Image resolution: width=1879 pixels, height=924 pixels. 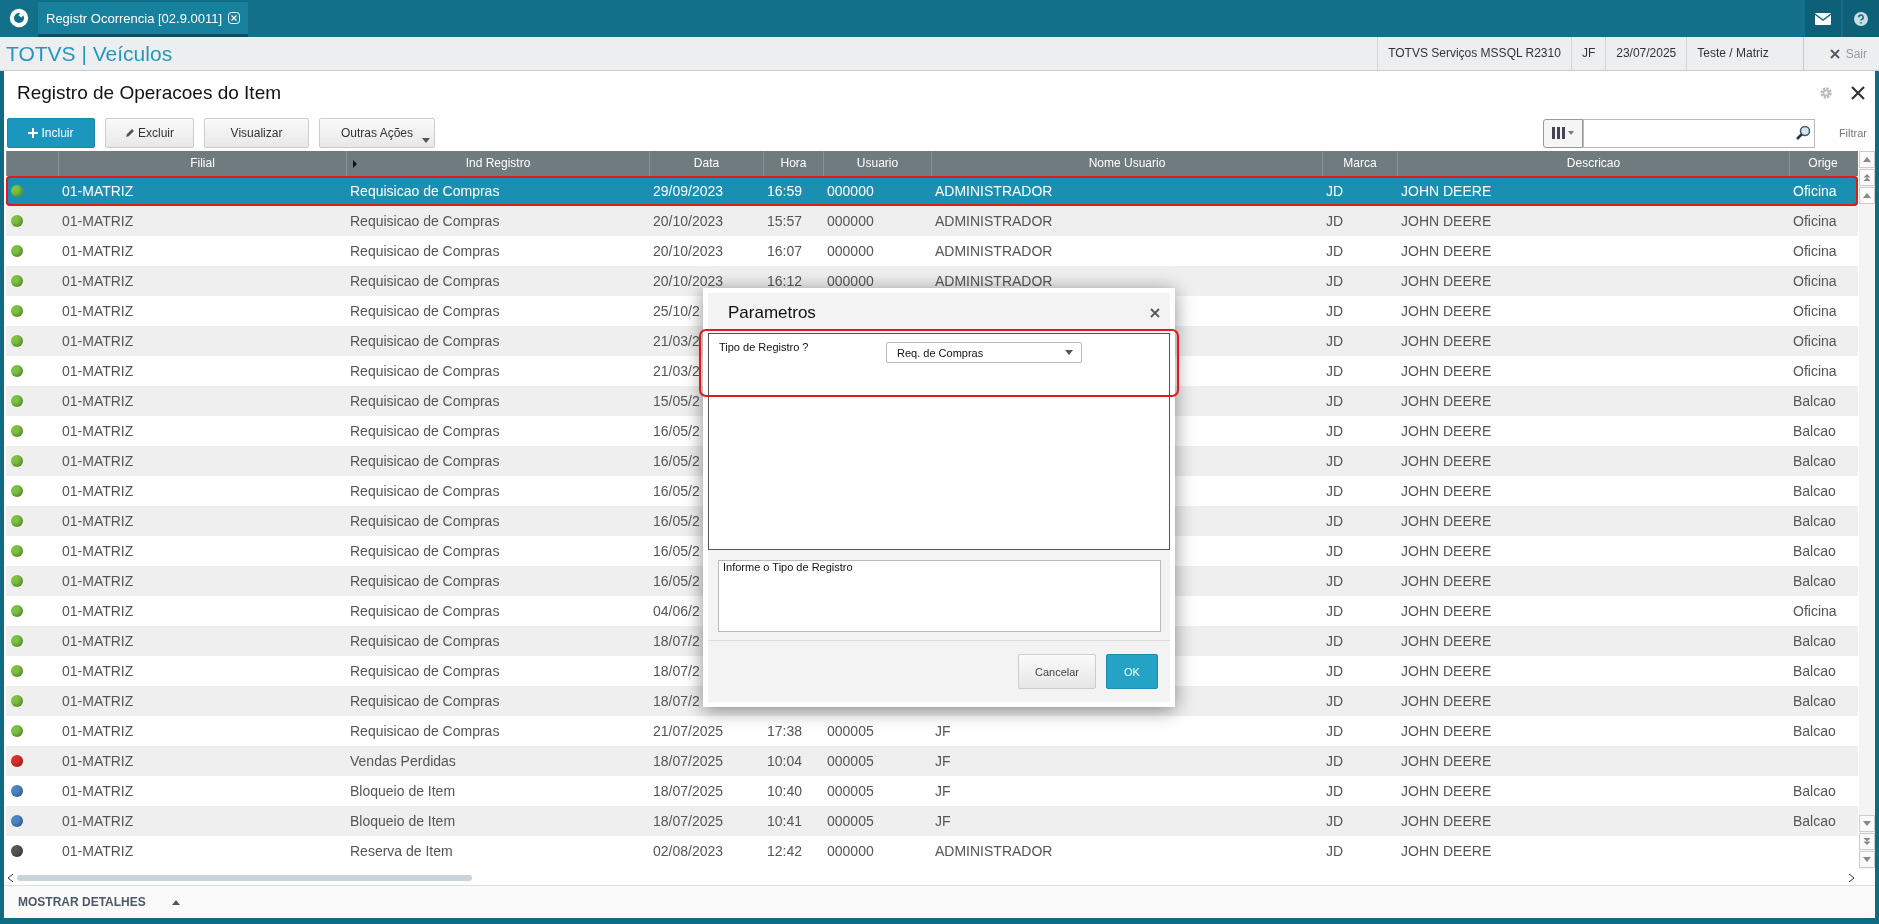 What do you see at coordinates (1474, 53) in the screenshot?
I see `session-info: TOTVS Serviços MSSQL R2310` at bounding box center [1474, 53].